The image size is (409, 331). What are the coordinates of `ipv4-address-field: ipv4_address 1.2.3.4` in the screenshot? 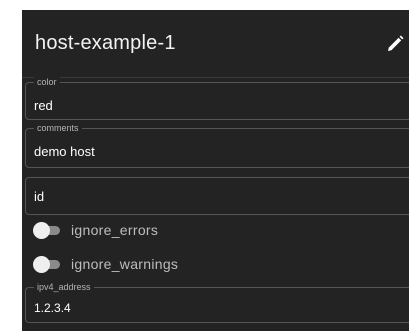 It's located at (217, 302).